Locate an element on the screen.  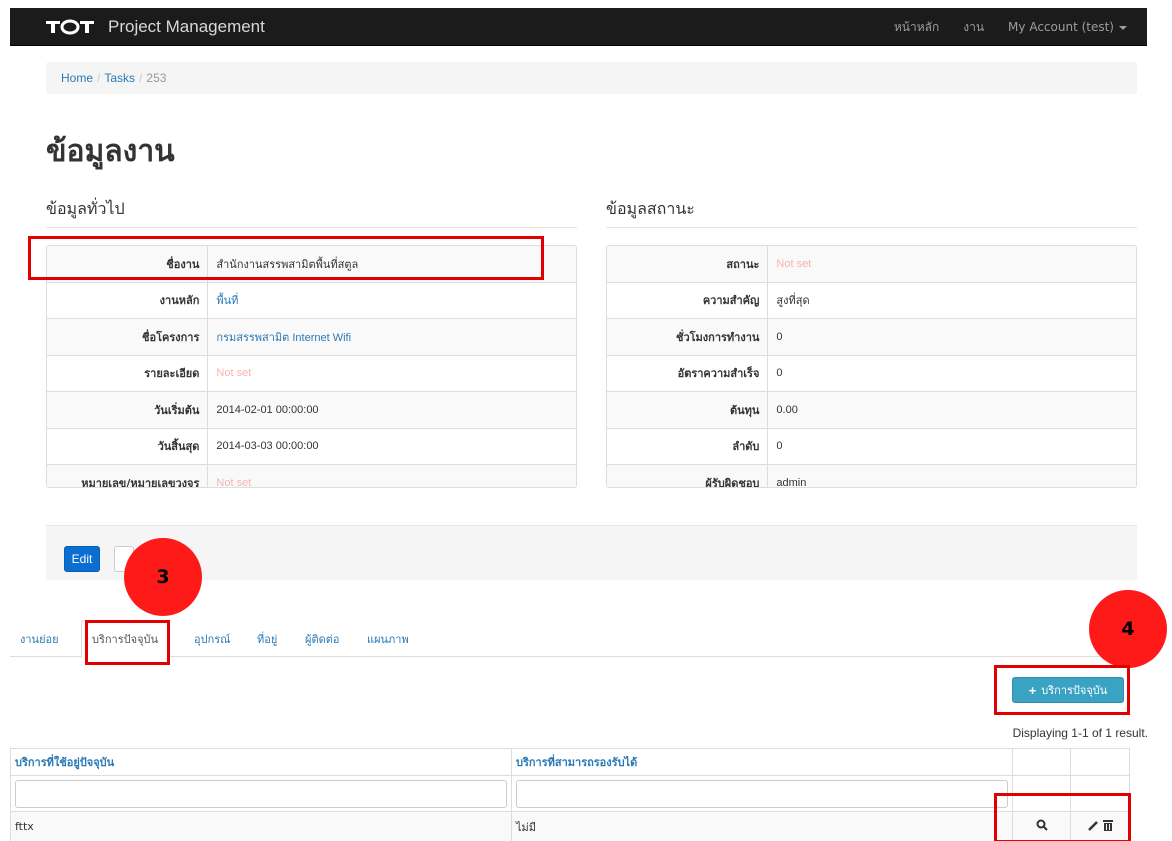
detail-row-order: ลำดับ 0 is located at coordinates (871, 446).